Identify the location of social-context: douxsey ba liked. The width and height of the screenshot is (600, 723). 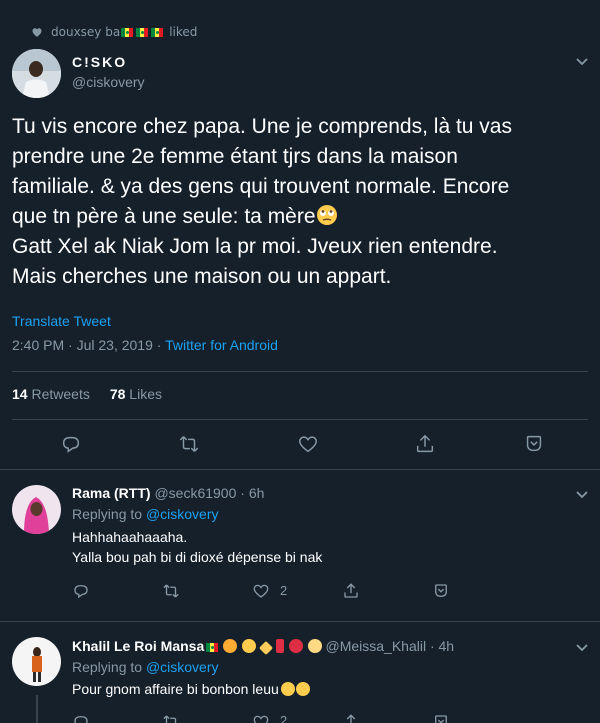
(115, 32).